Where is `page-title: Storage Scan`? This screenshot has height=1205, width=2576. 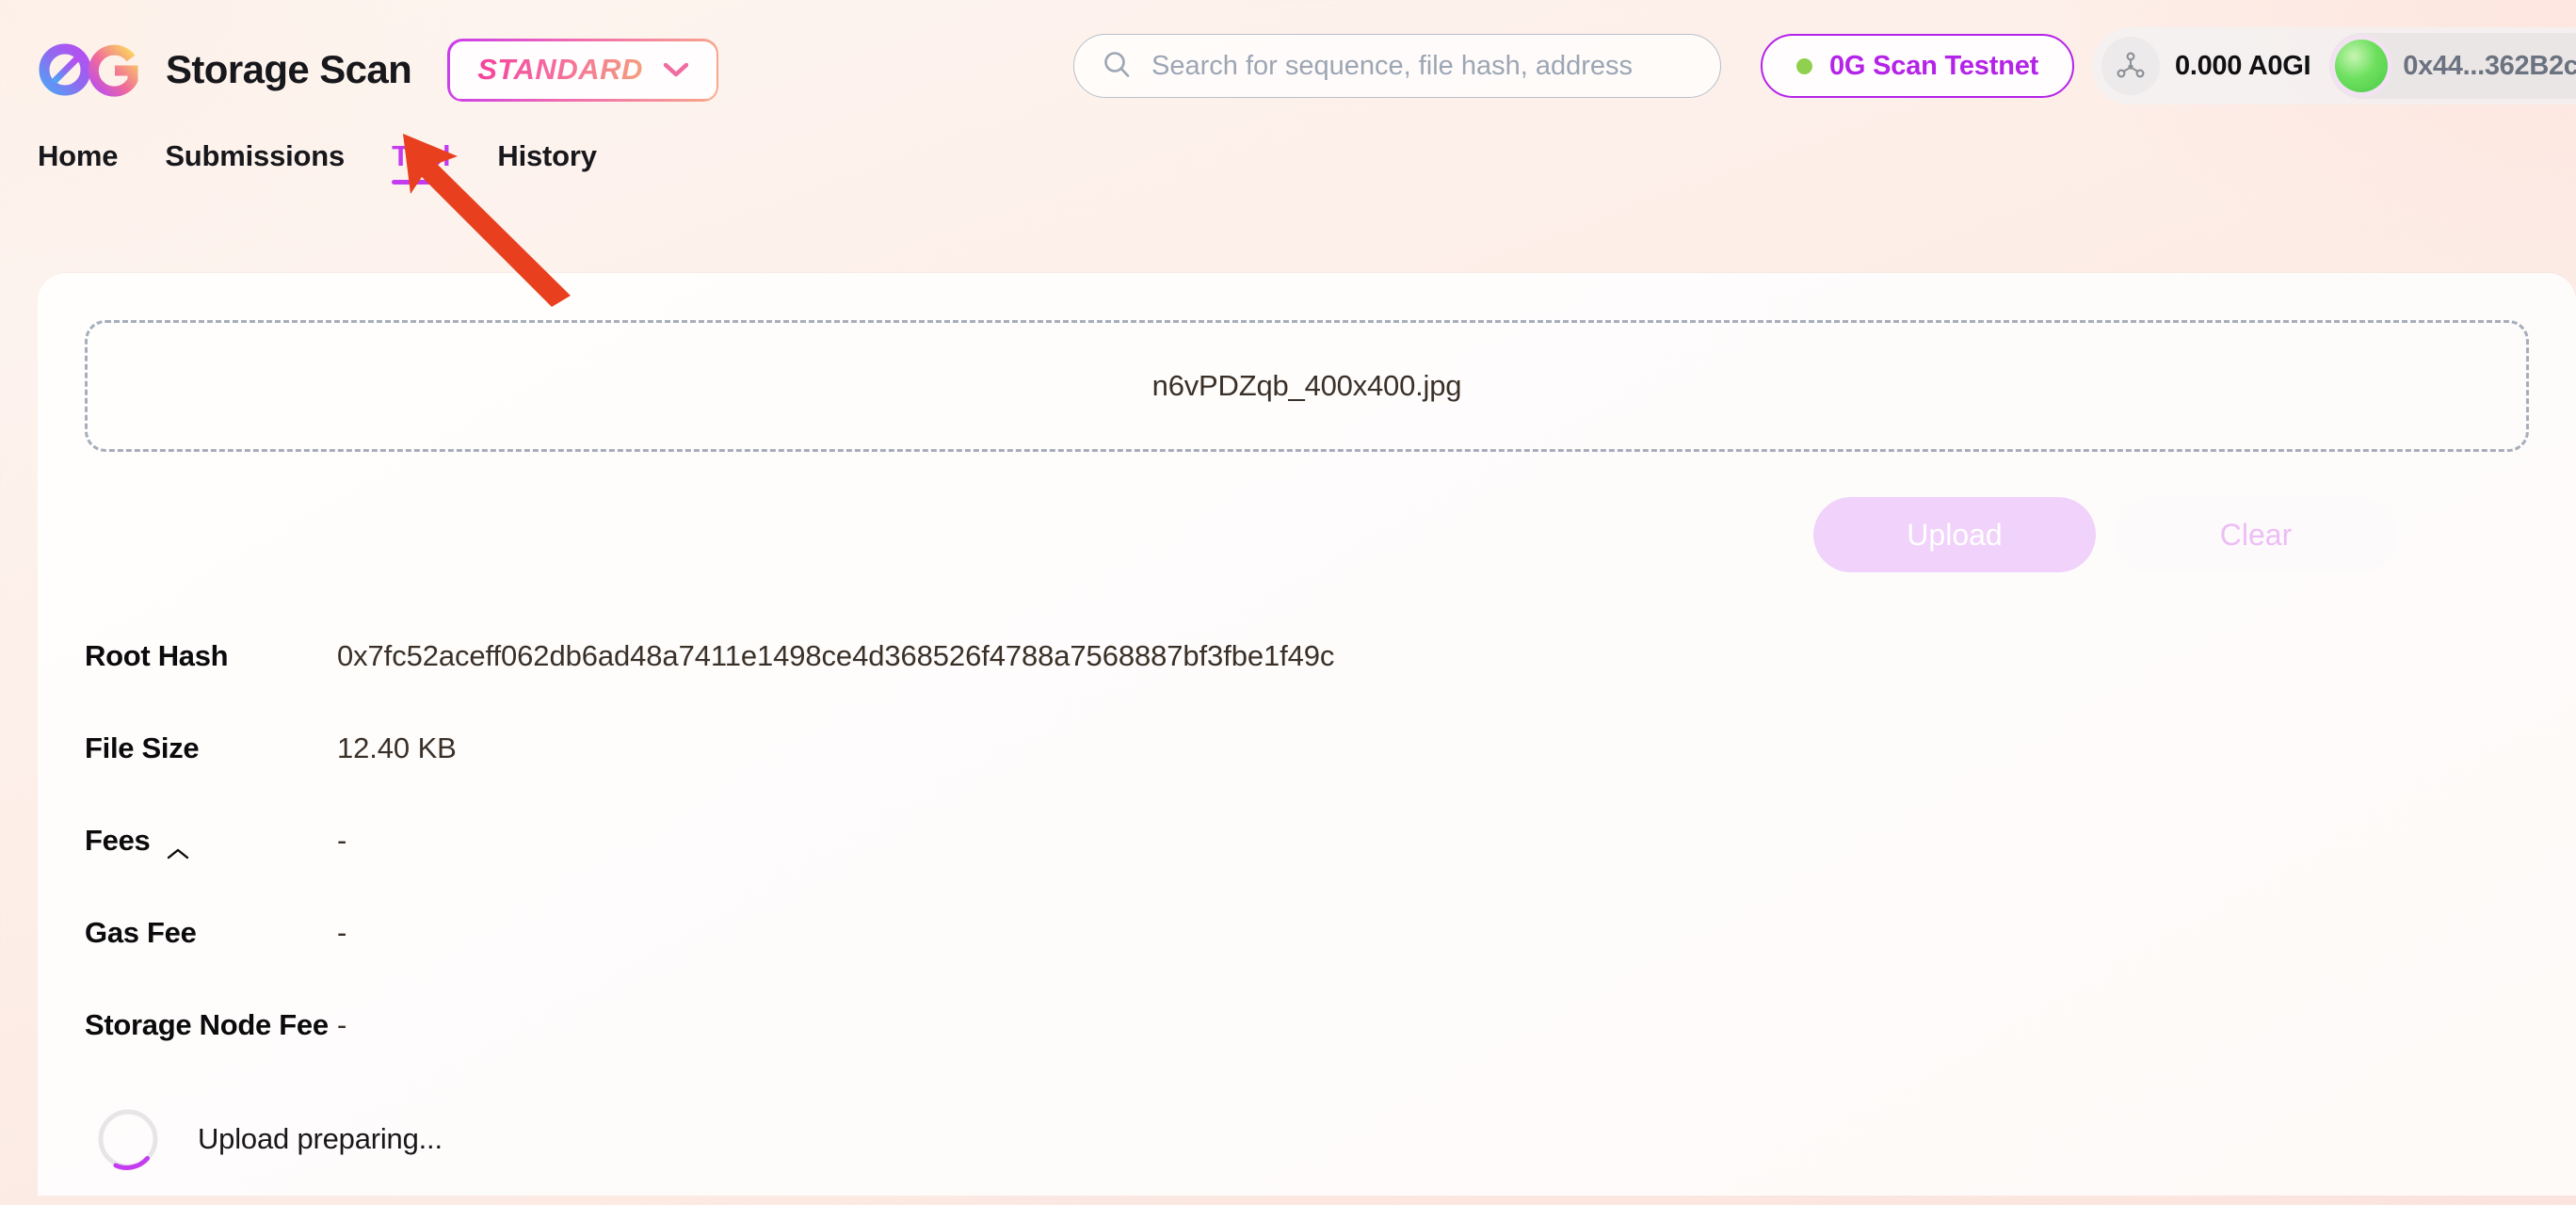 page-title: Storage Scan is located at coordinates (289, 69).